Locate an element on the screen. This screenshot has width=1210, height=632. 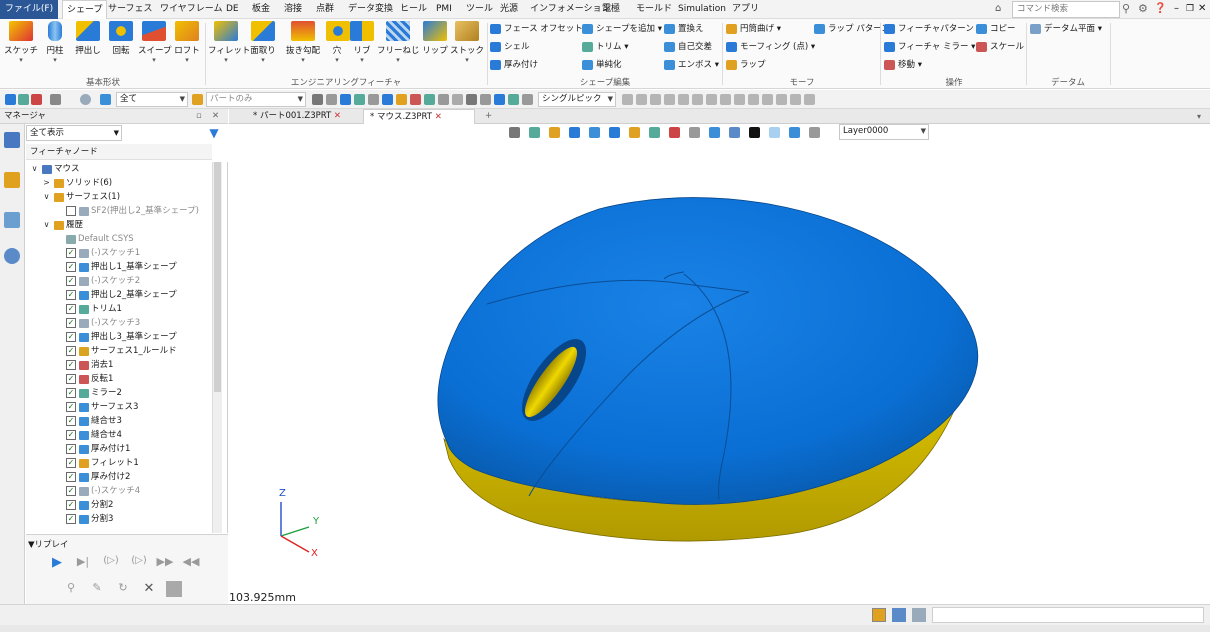
search-icon: ⚲ is located at coordinates (1129, 9).